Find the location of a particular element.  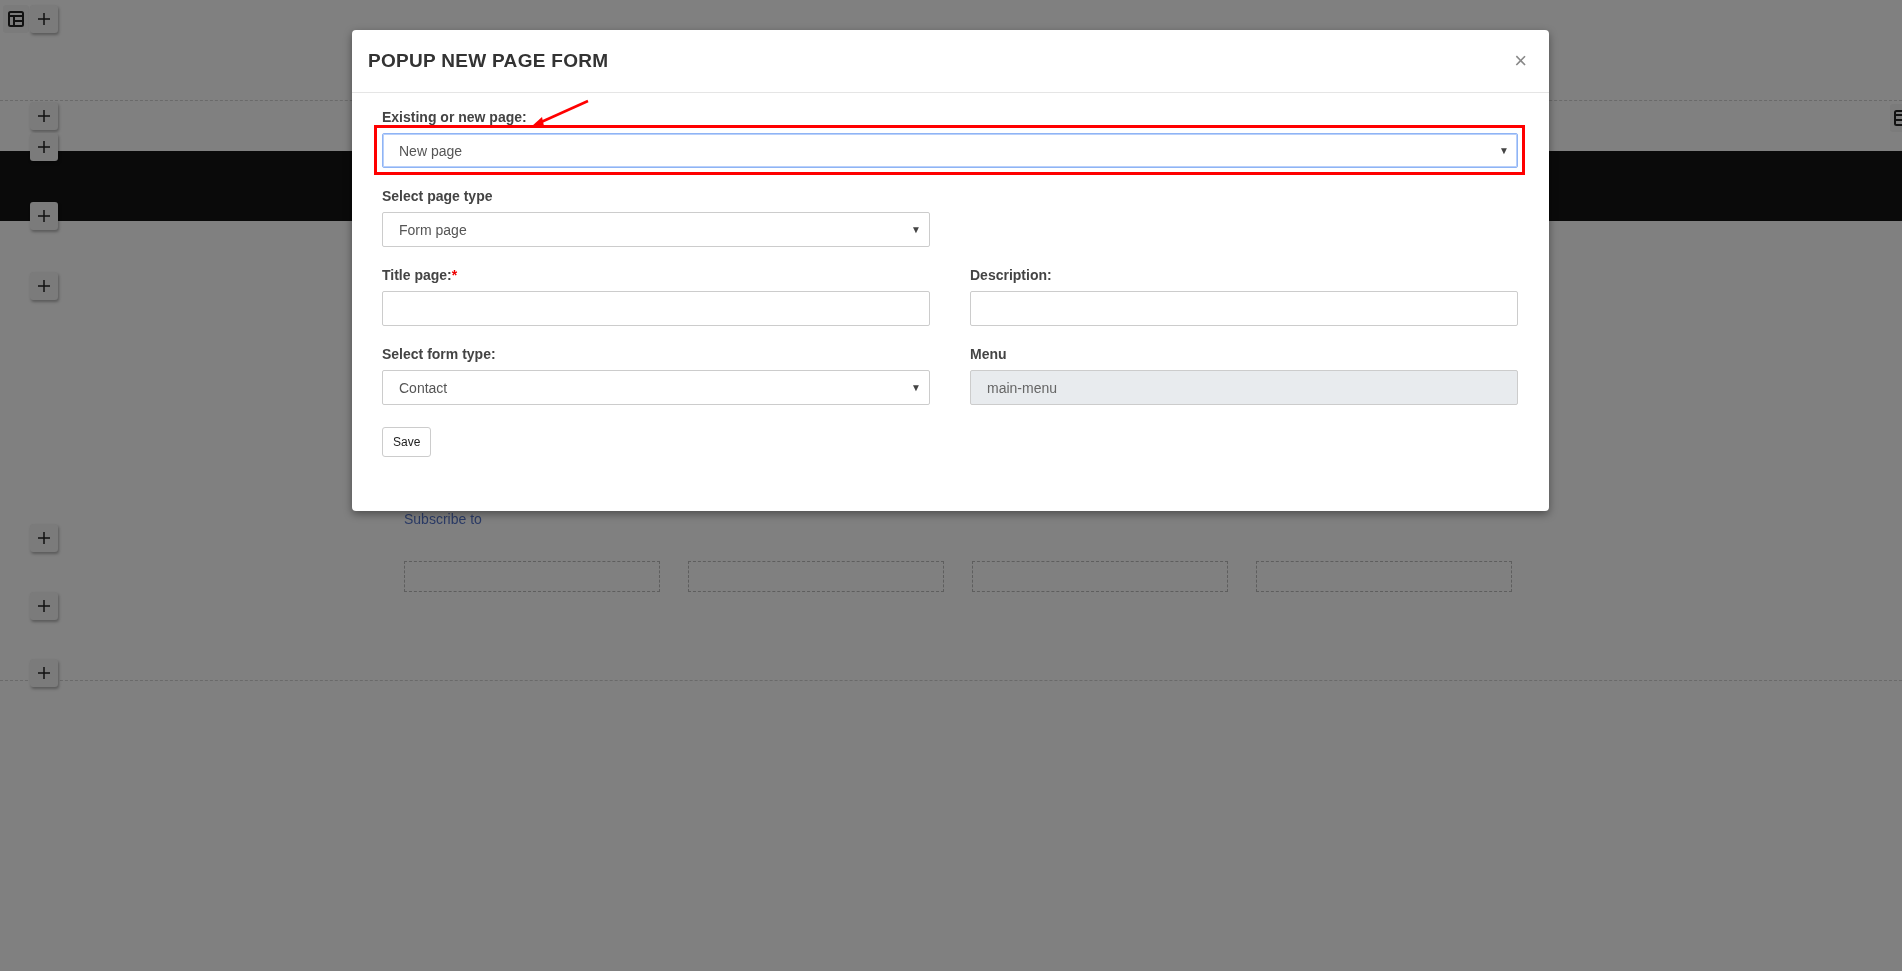

select-field: New page ▼ is located at coordinates (950, 150).